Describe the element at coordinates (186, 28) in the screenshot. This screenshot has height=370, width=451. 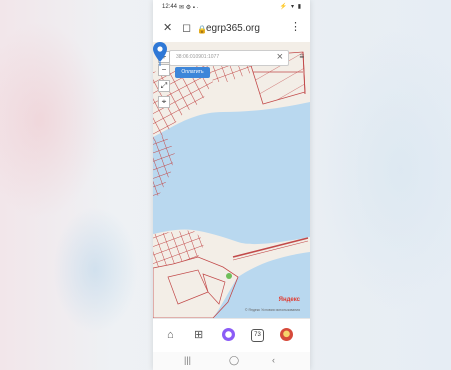
I see `bookmark-icon: ◻` at that location.